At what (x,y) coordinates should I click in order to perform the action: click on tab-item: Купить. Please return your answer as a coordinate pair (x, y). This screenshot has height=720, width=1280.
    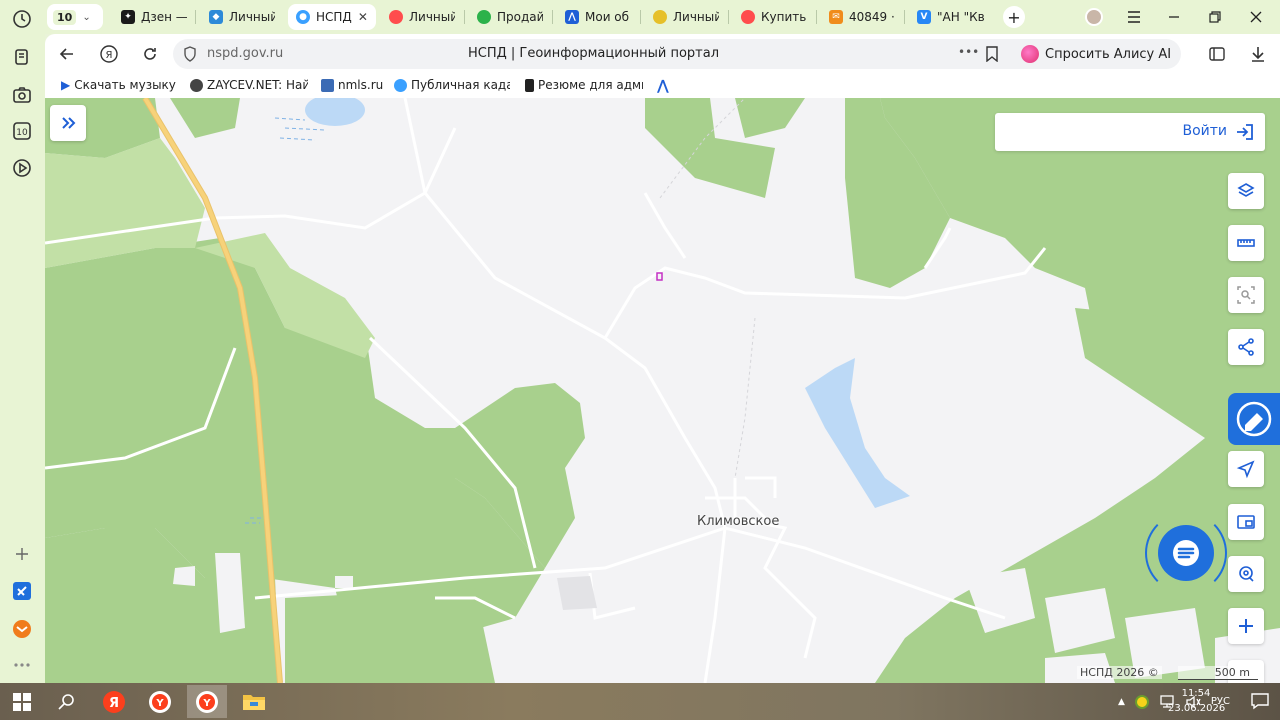
    Looking at the image, I should click on (774, 17).